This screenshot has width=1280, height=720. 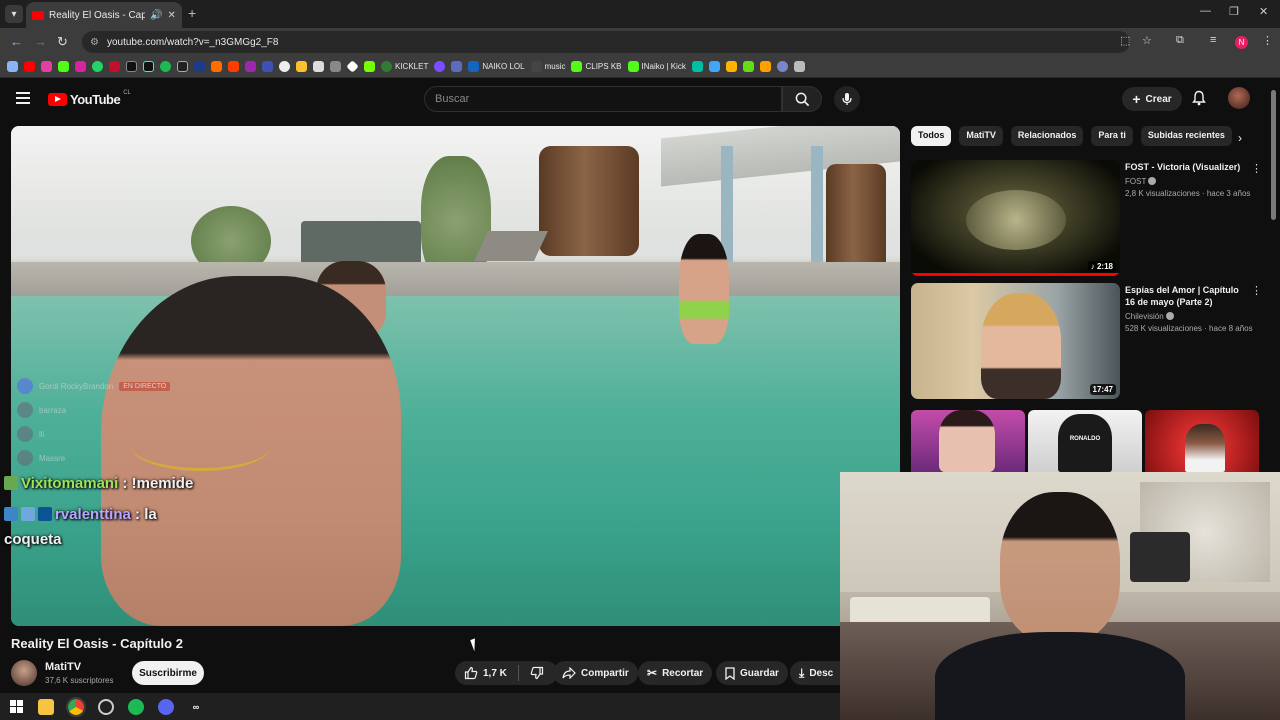 I want to click on bookmark-naiko-lol: NAIKO LOL, so click(x=496, y=67).